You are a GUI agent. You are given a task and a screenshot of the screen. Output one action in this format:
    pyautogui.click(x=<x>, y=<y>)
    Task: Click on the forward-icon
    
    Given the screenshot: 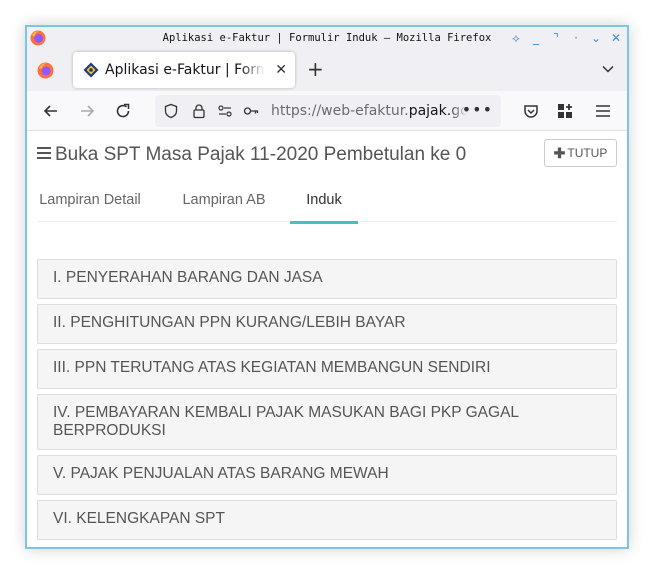 What is the action you would take?
    pyautogui.click(x=87, y=111)
    